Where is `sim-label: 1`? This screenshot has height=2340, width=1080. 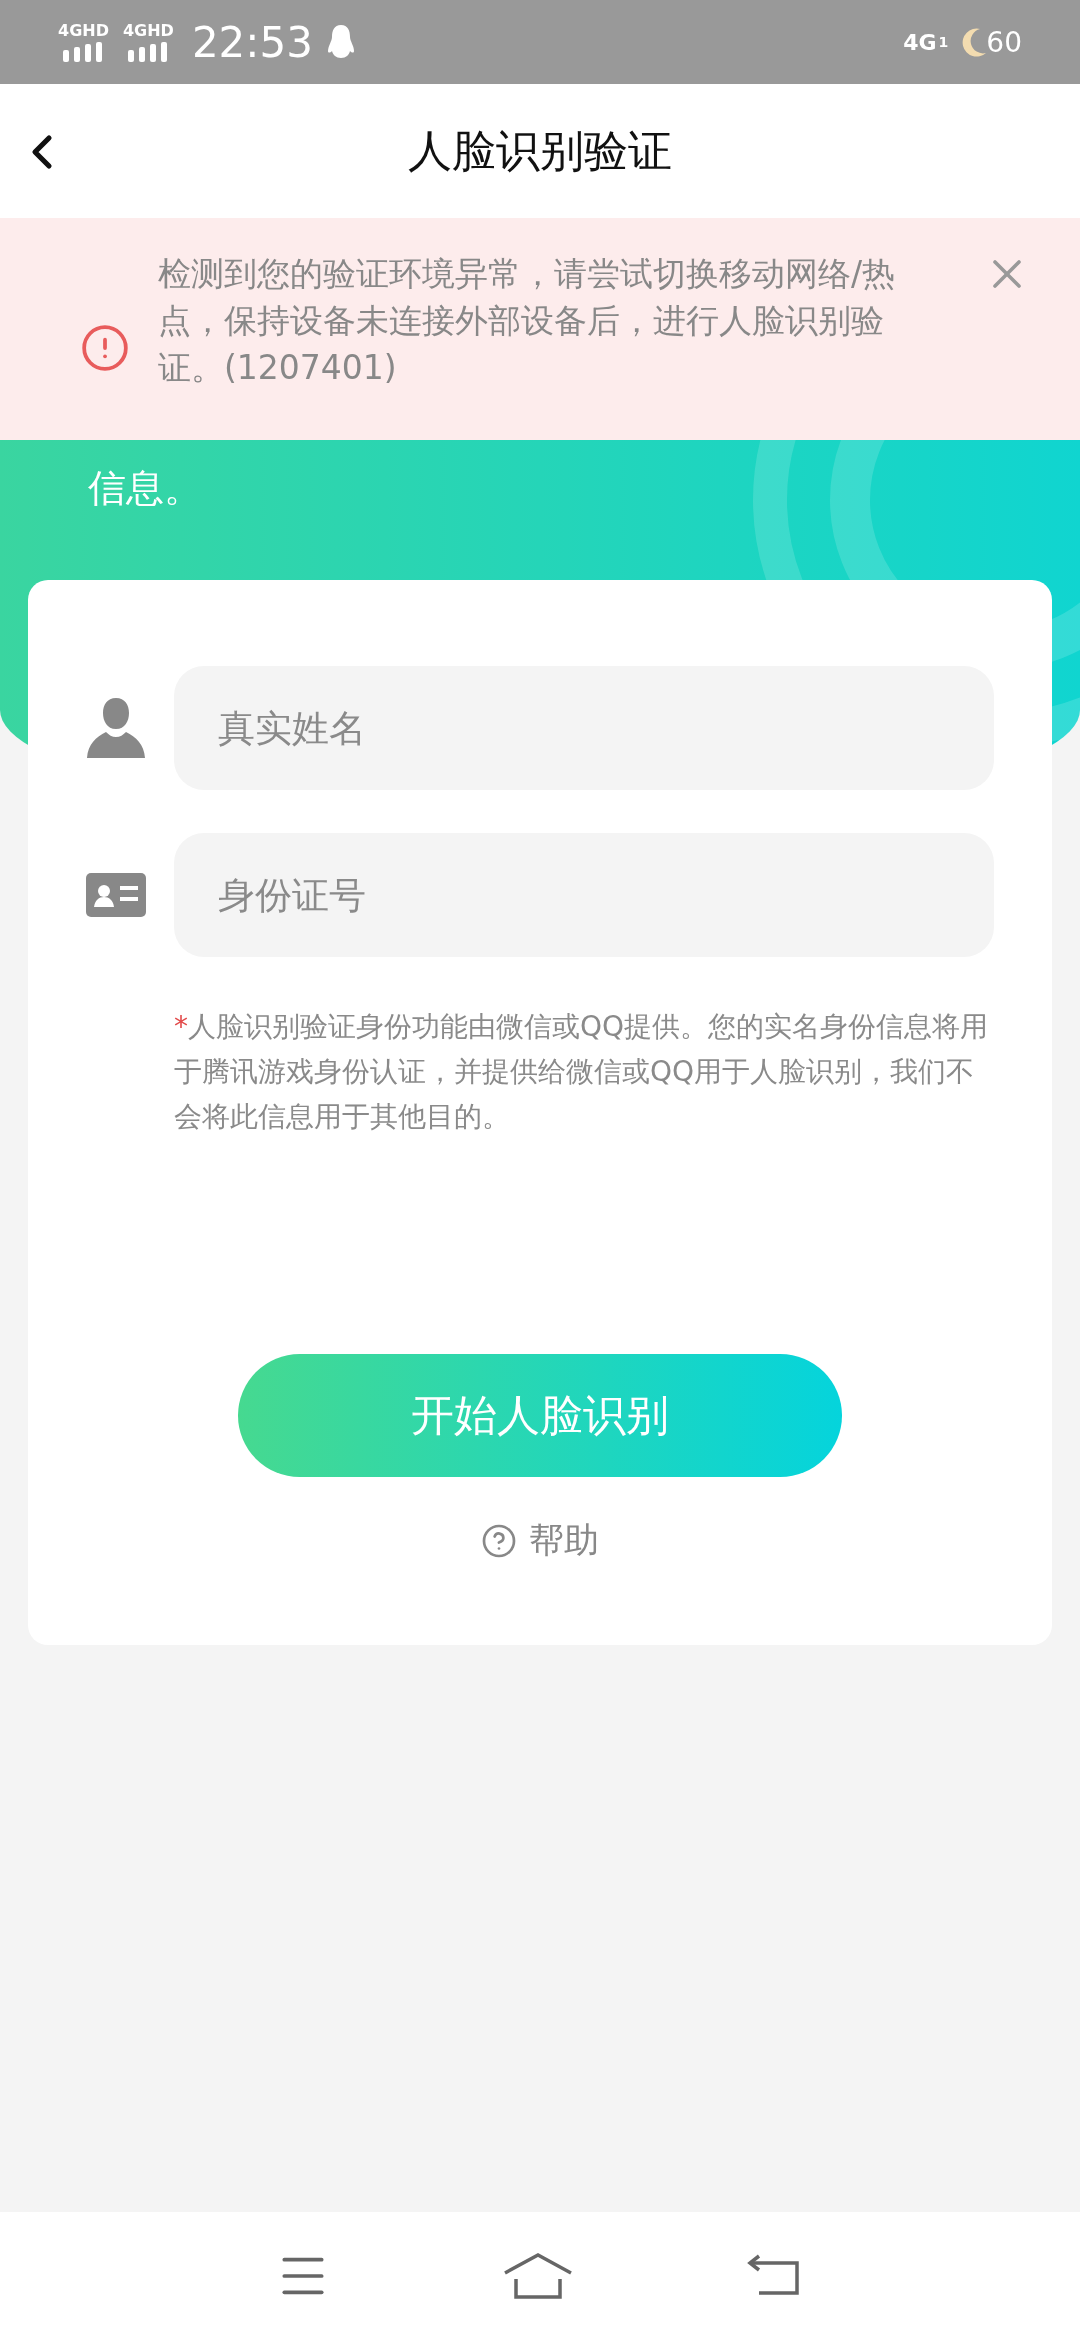 sim-label: 1 is located at coordinates (943, 42).